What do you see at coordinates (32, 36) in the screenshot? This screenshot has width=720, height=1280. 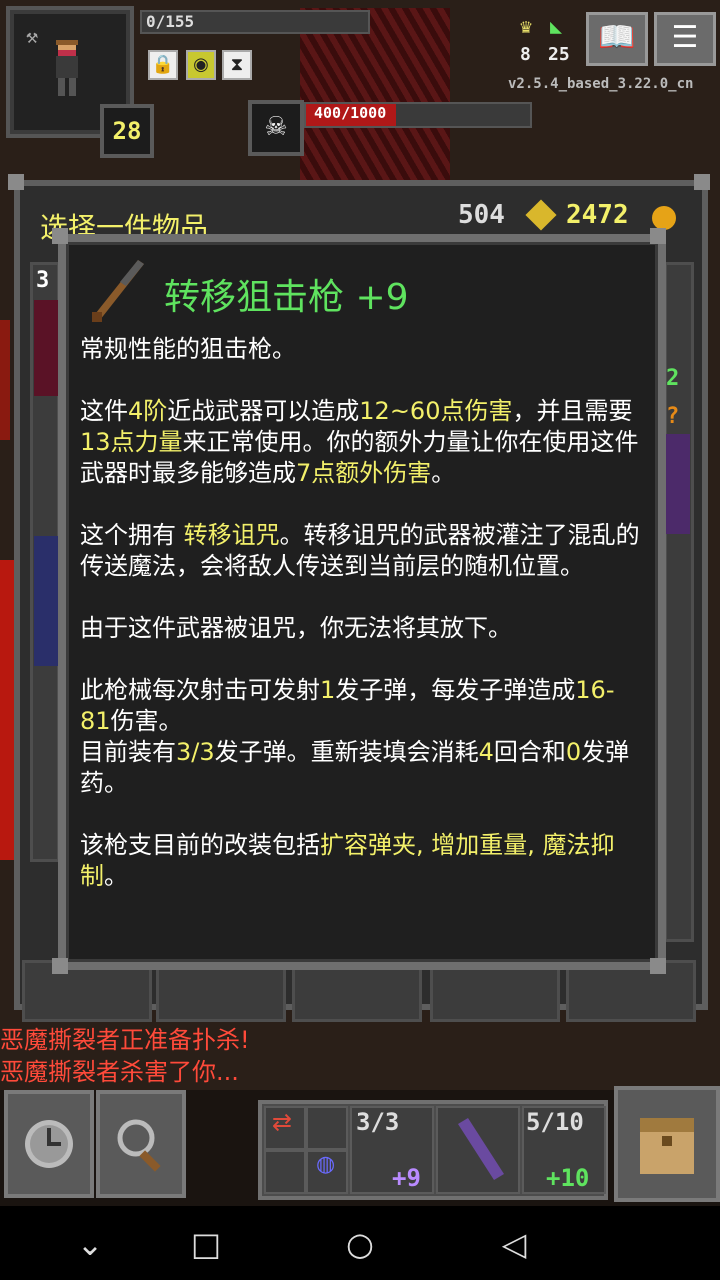 I see `weapon-mini-icon: ⚒` at bounding box center [32, 36].